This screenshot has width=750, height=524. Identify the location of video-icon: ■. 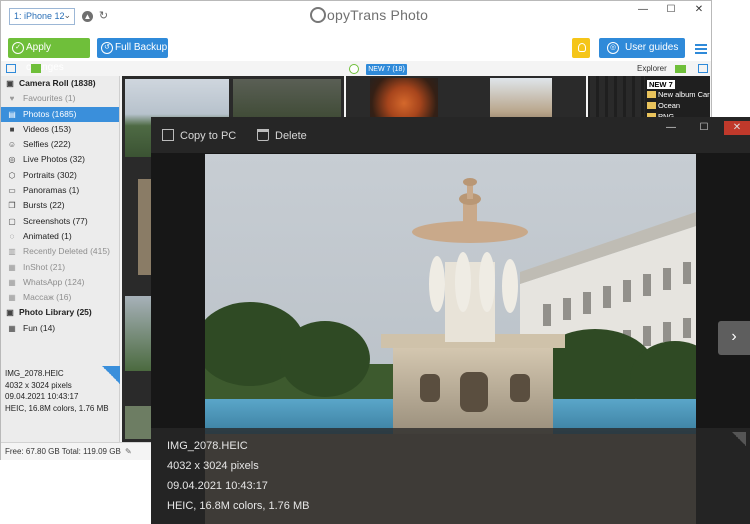
(12, 129).